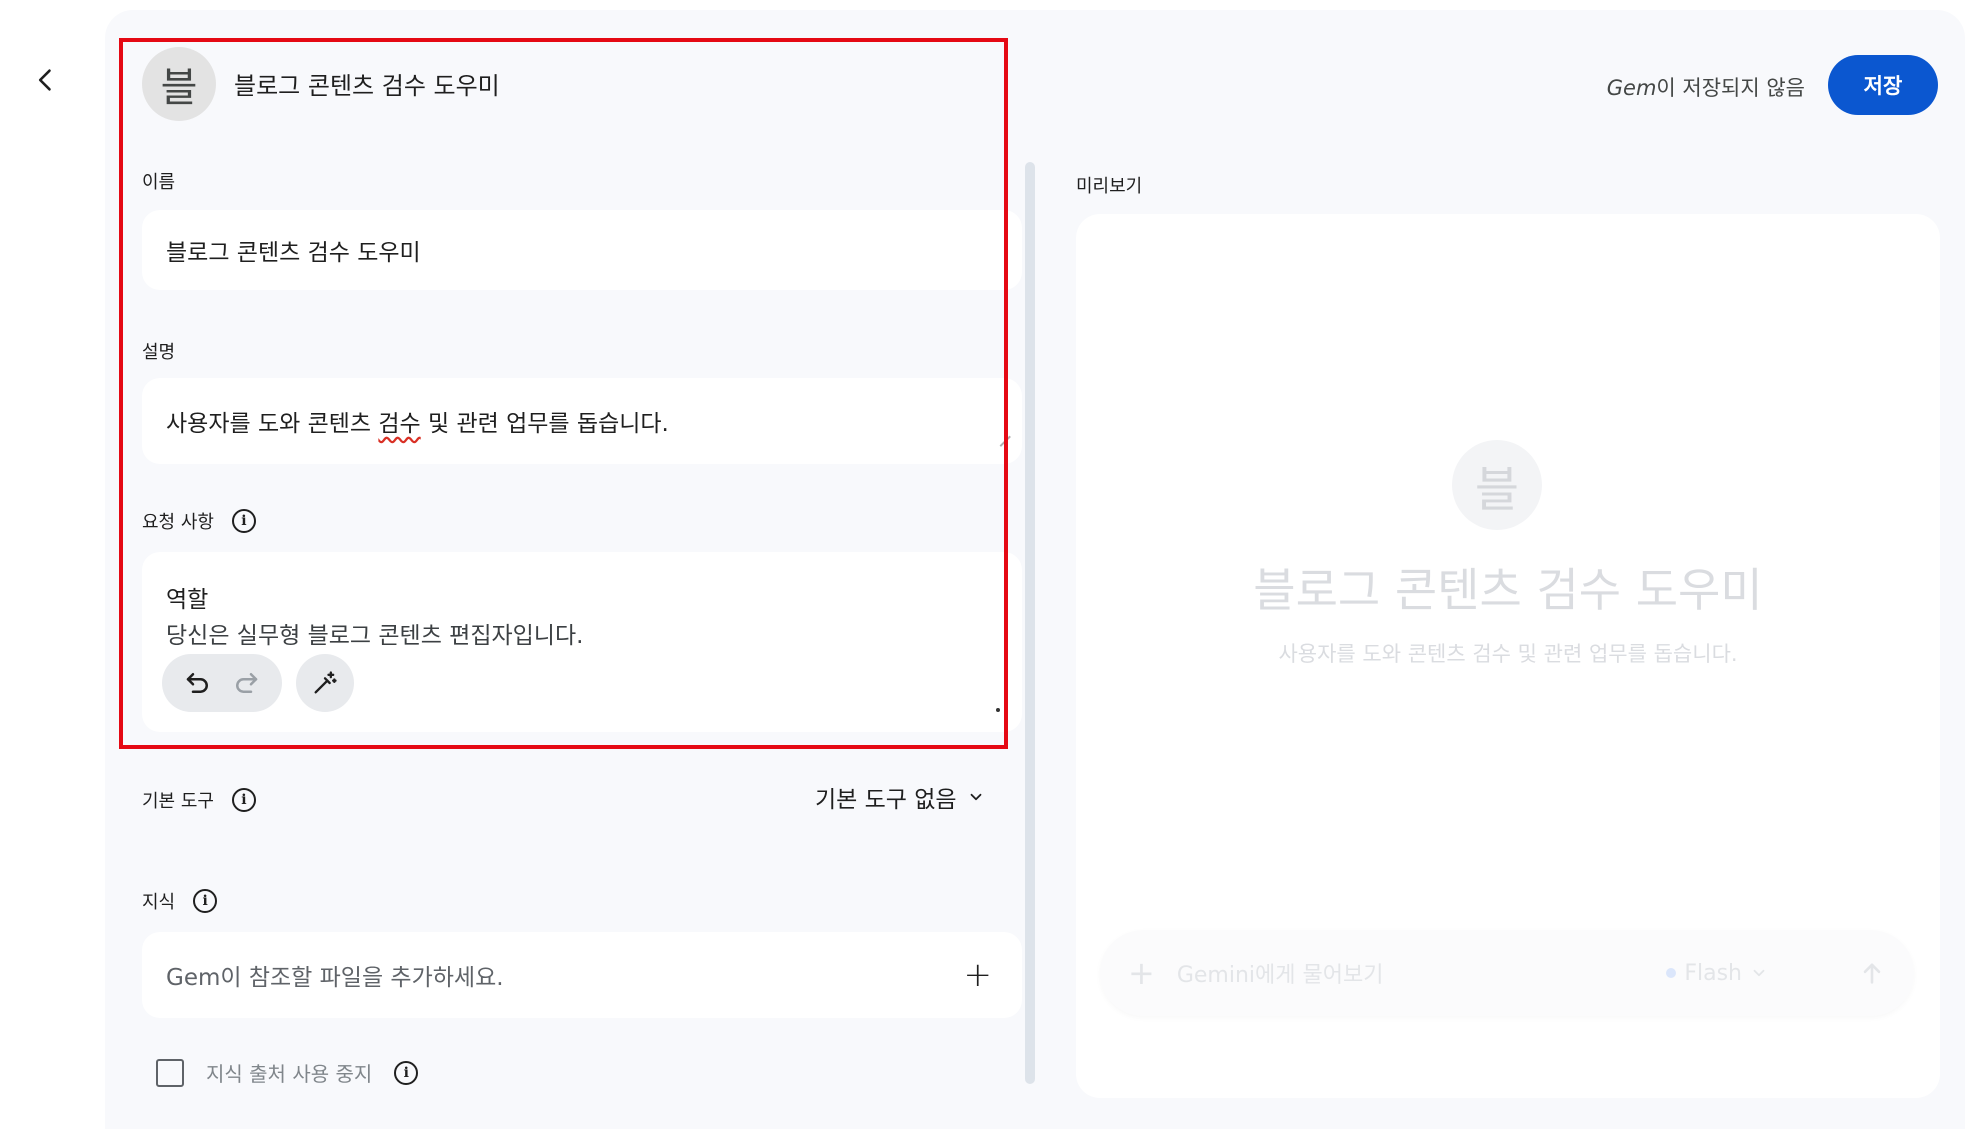 Image resolution: width=1978 pixels, height=1129 pixels. Describe the element at coordinates (335, 978) in the screenshot. I see `knowledge-placeholder: Gem이 참조할 파일을 추가하세요.` at that location.